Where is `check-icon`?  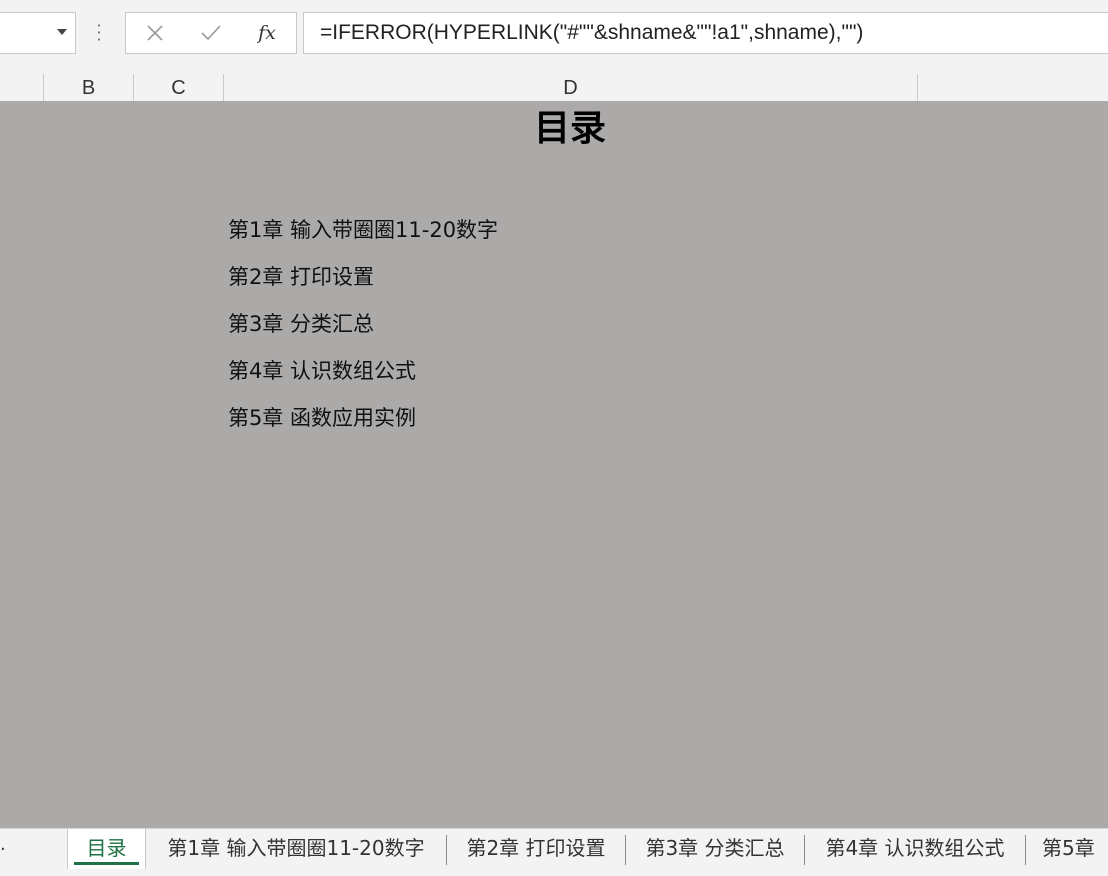
check-icon is located at coordinates (211, 33).